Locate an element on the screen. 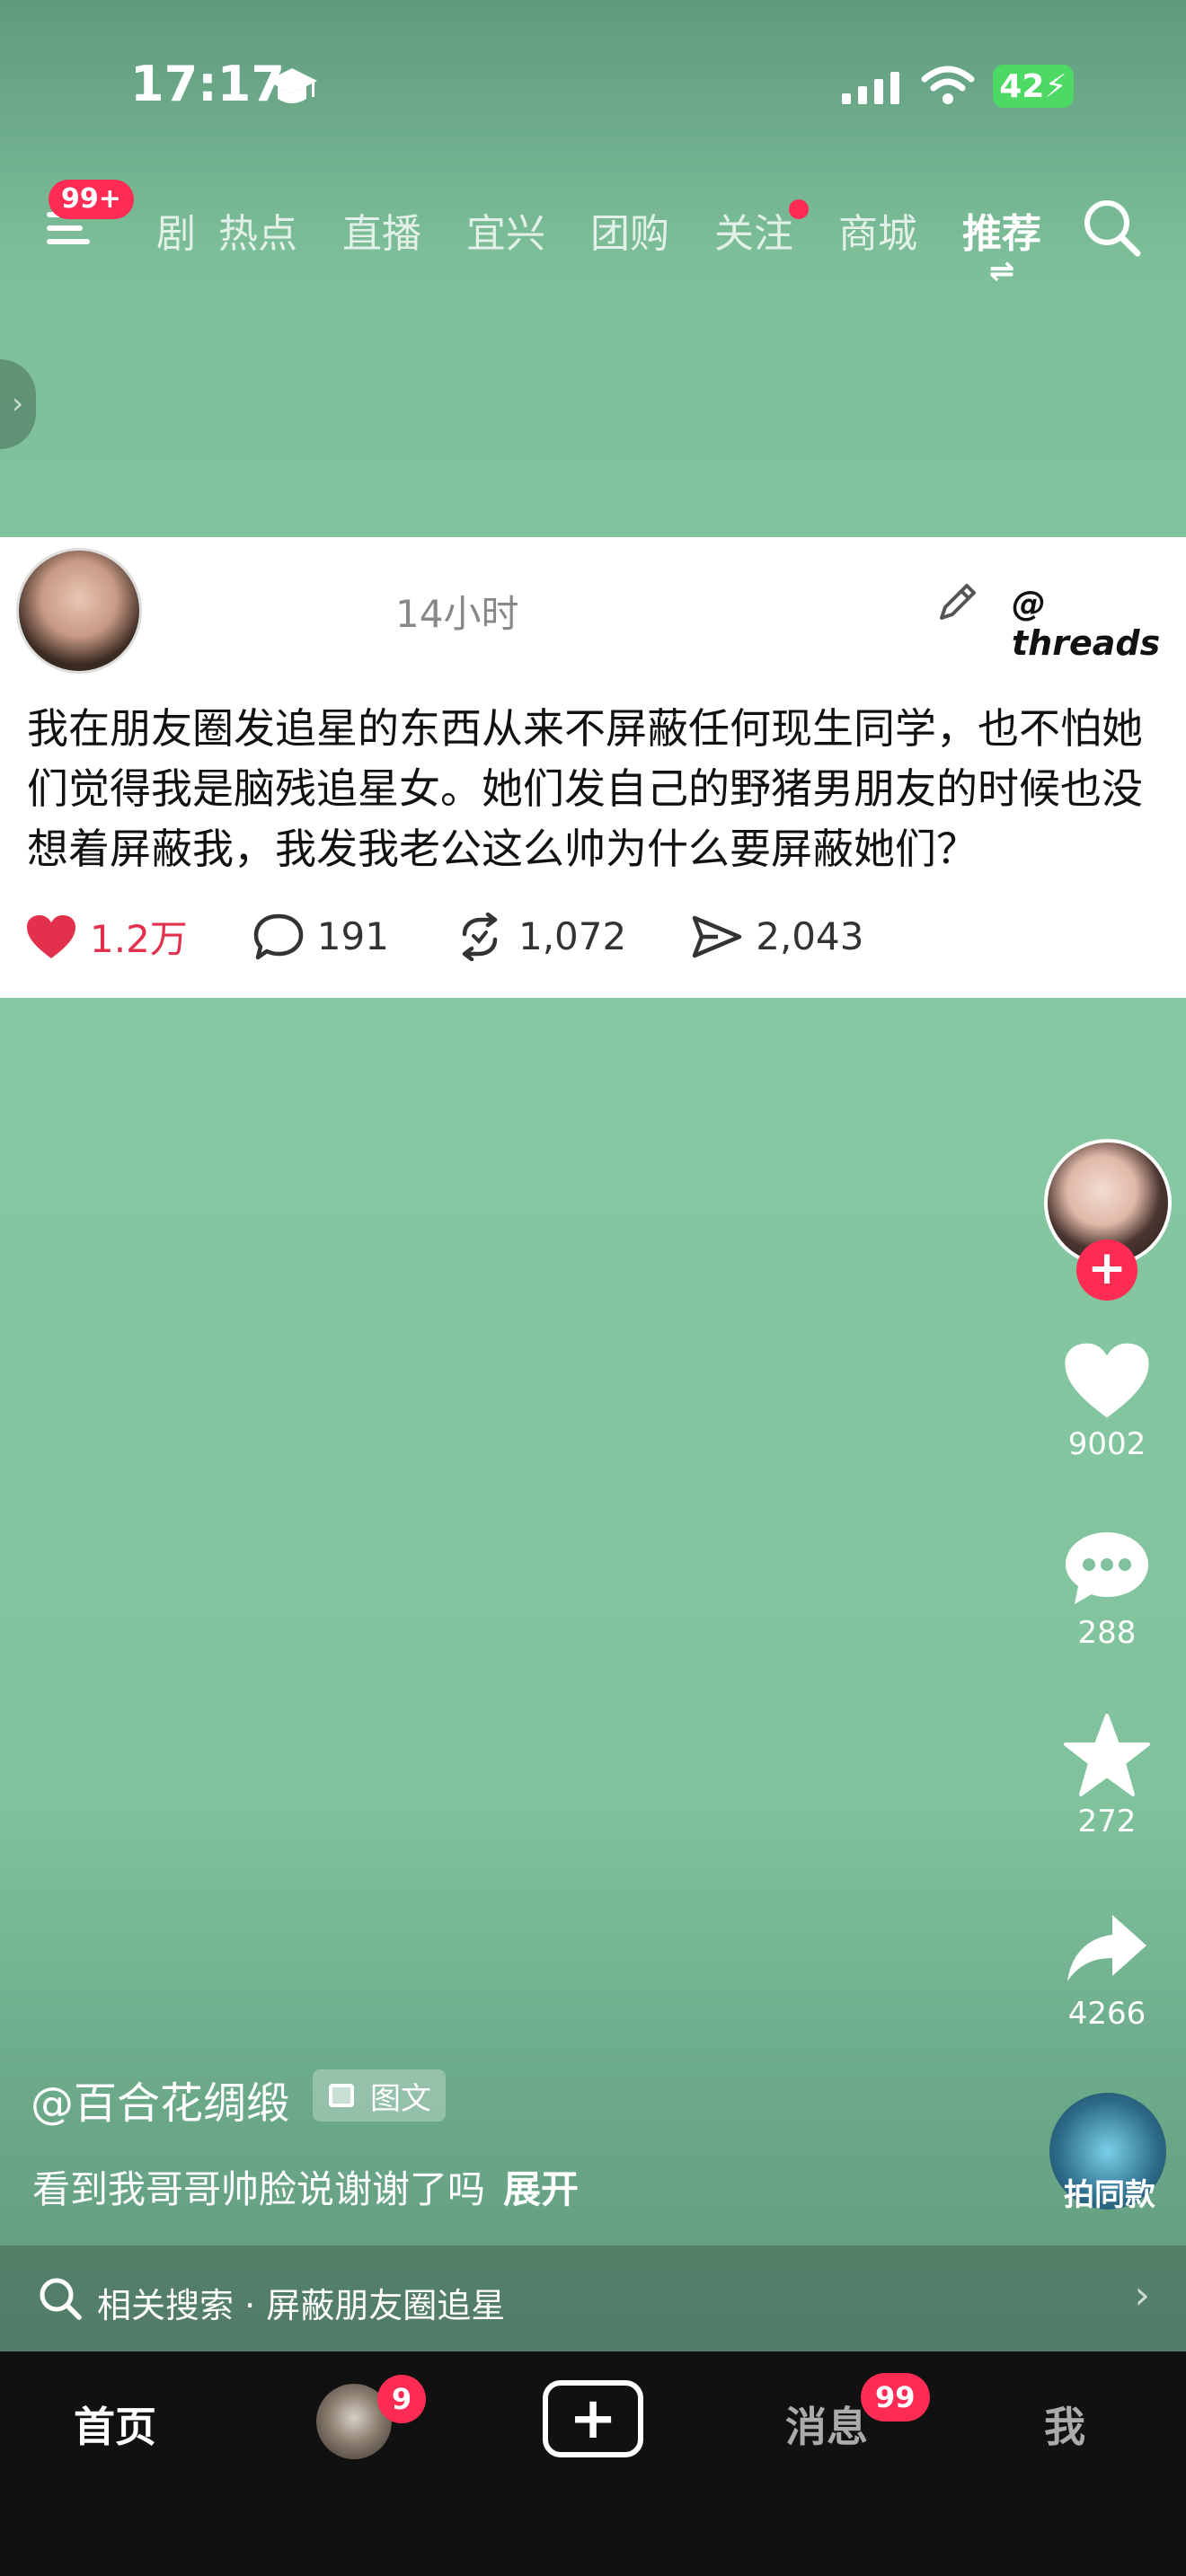 Image resolution: width=1186 pixels, height=2576 pixels. follow-button: + is located at coordinates (1106, 1270).